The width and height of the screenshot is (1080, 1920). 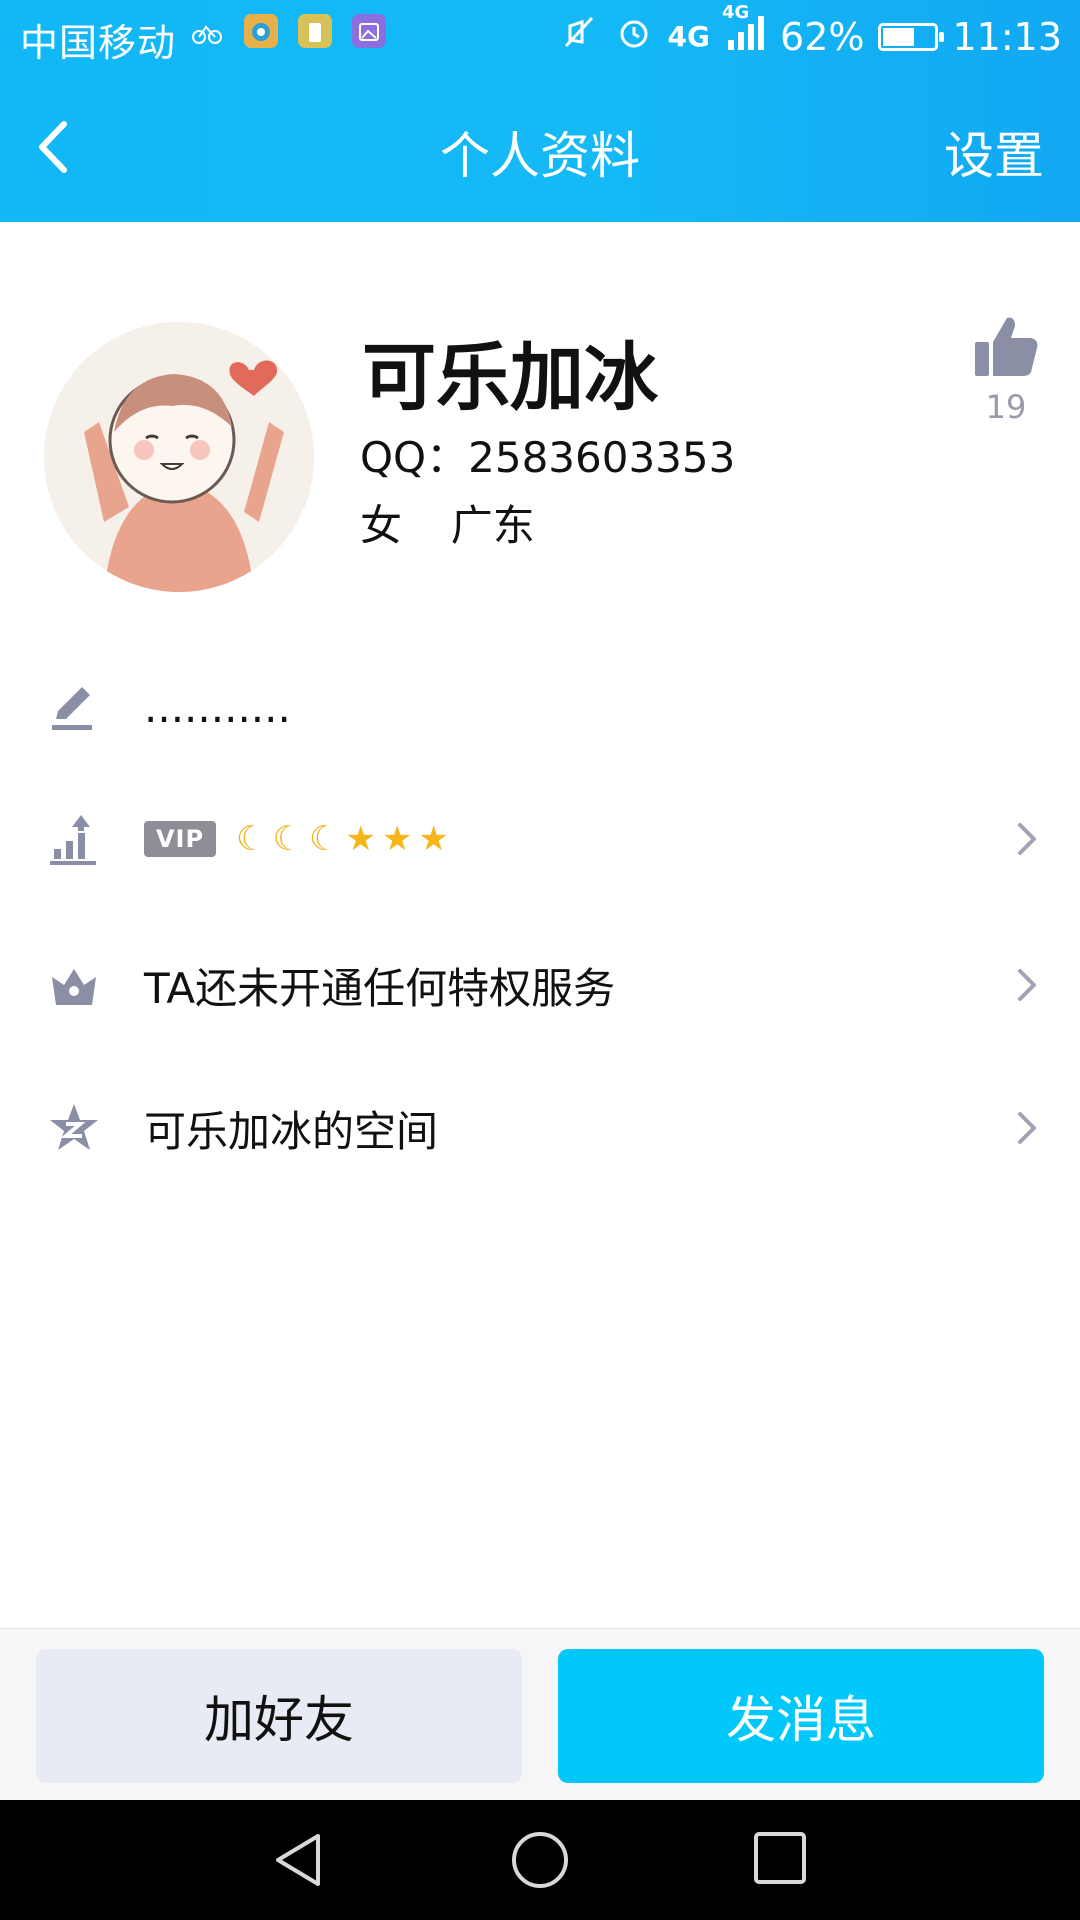 What do you see at coordinates (994, 152) in the screenshot?
I see `settings-button: 设置` at bounding box center [994, 152].